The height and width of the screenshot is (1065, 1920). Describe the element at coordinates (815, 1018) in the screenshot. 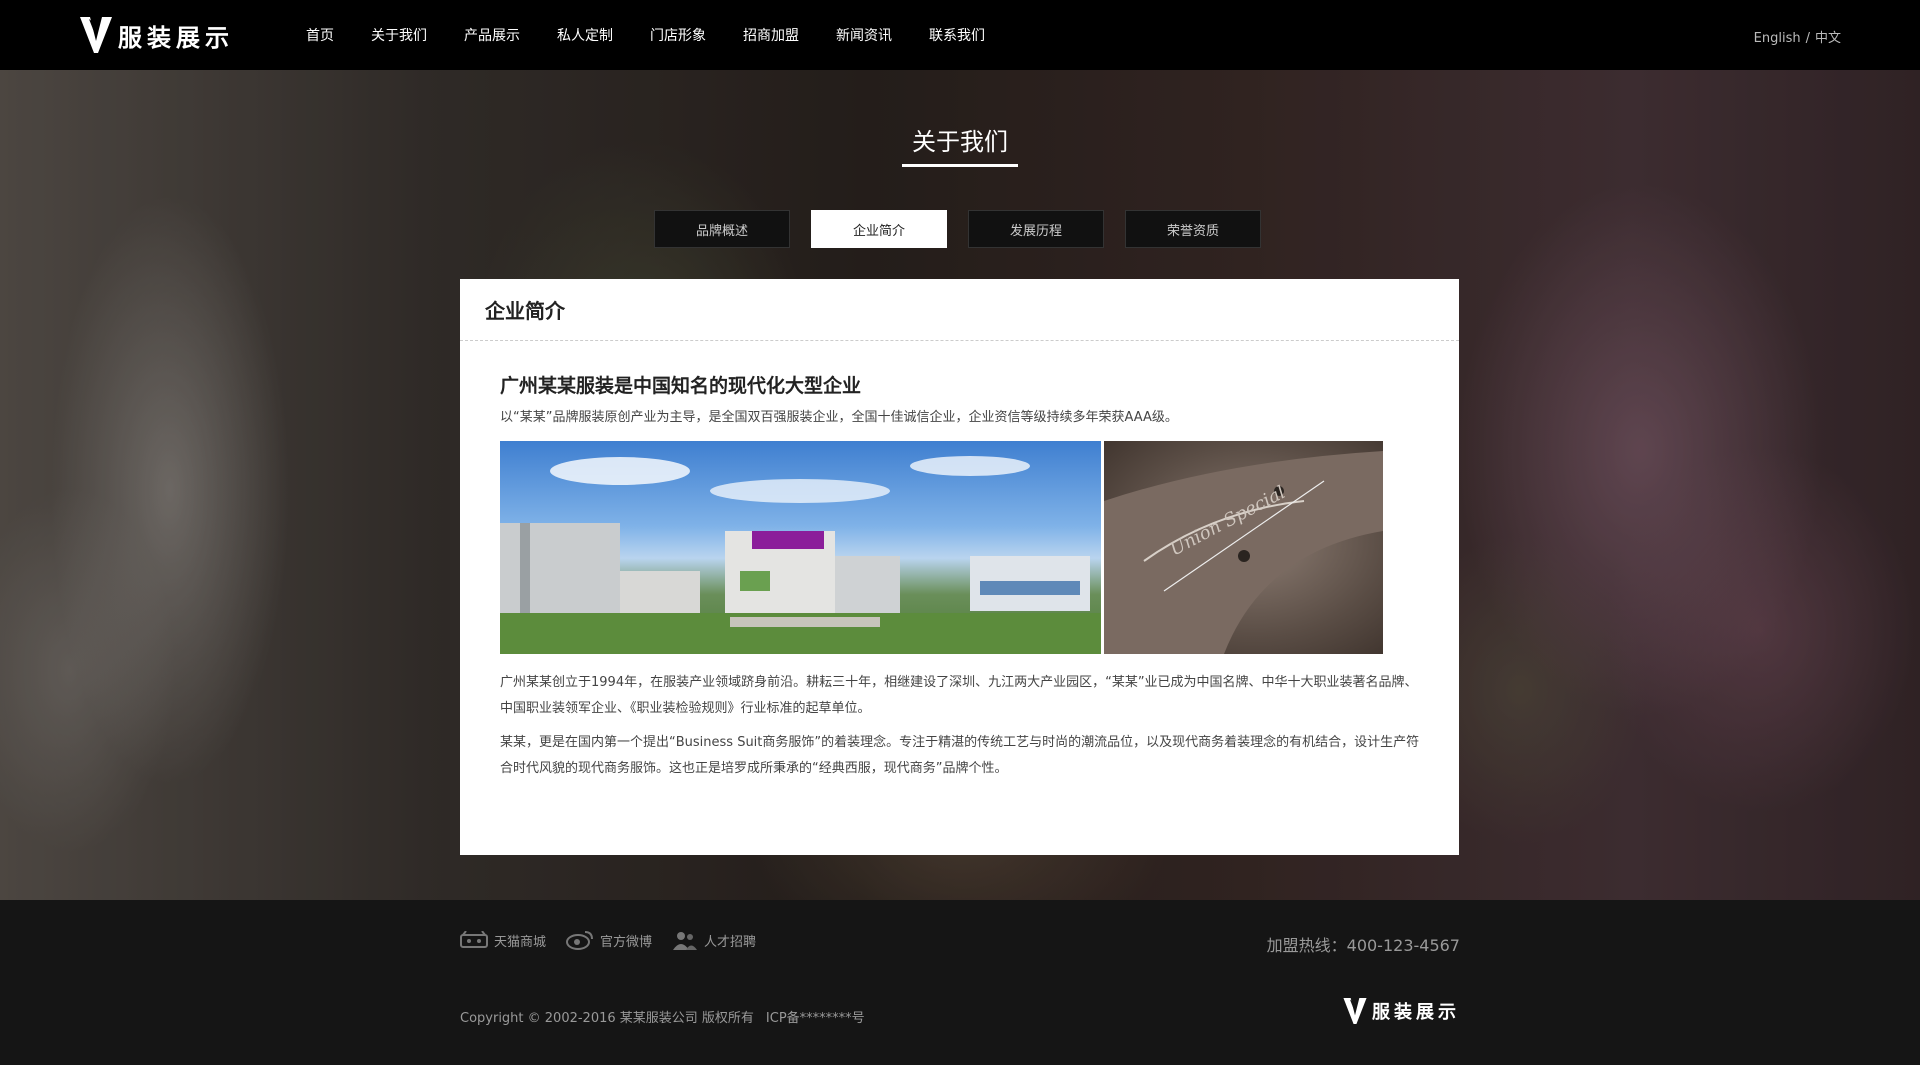

I see `icp-number: ICP备********号` at that location.